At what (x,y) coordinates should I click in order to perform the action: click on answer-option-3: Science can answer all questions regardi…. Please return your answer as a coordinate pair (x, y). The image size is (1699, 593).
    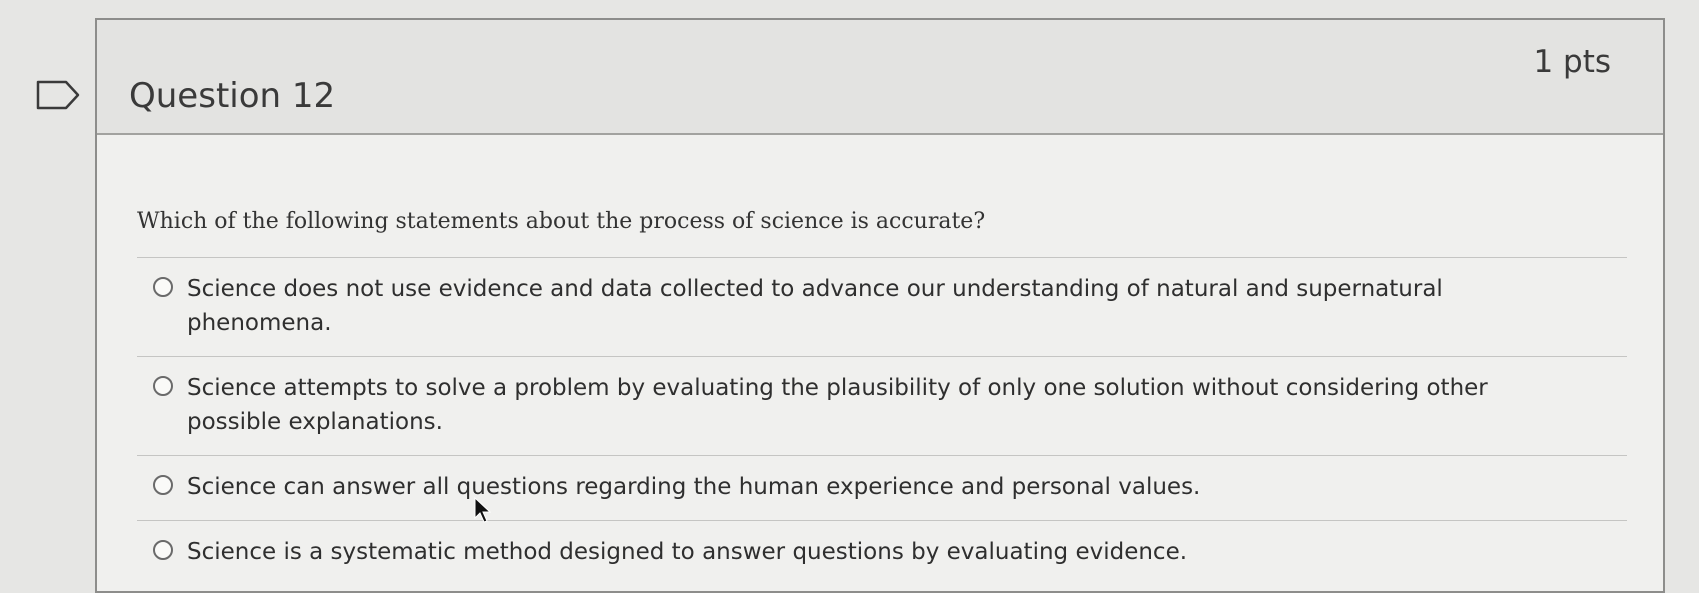
    Looking at the image, I should click on (882, 488).